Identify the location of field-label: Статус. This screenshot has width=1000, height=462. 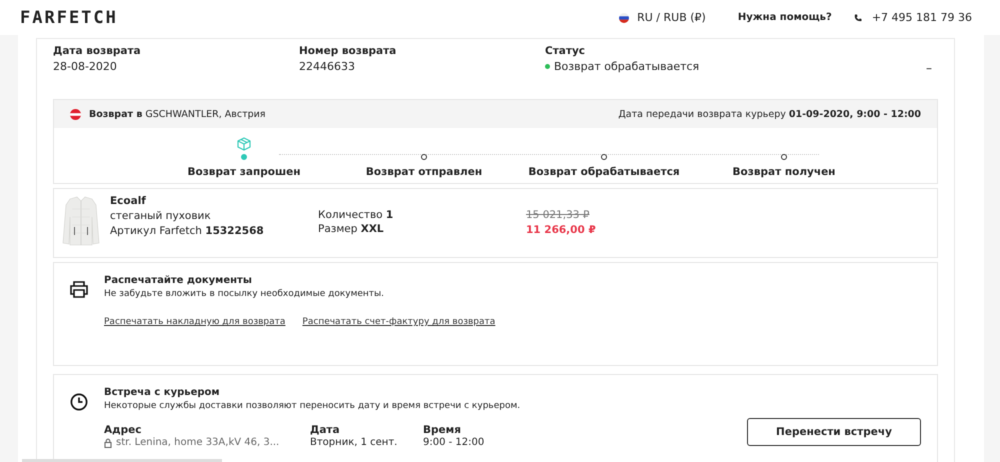
(565, 51).